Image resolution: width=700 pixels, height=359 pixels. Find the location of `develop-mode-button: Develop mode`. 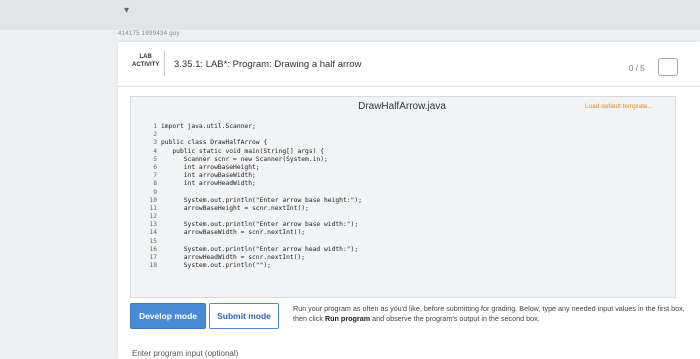

develop-mode-button: Develop mode is located at coordinates (168, 316).